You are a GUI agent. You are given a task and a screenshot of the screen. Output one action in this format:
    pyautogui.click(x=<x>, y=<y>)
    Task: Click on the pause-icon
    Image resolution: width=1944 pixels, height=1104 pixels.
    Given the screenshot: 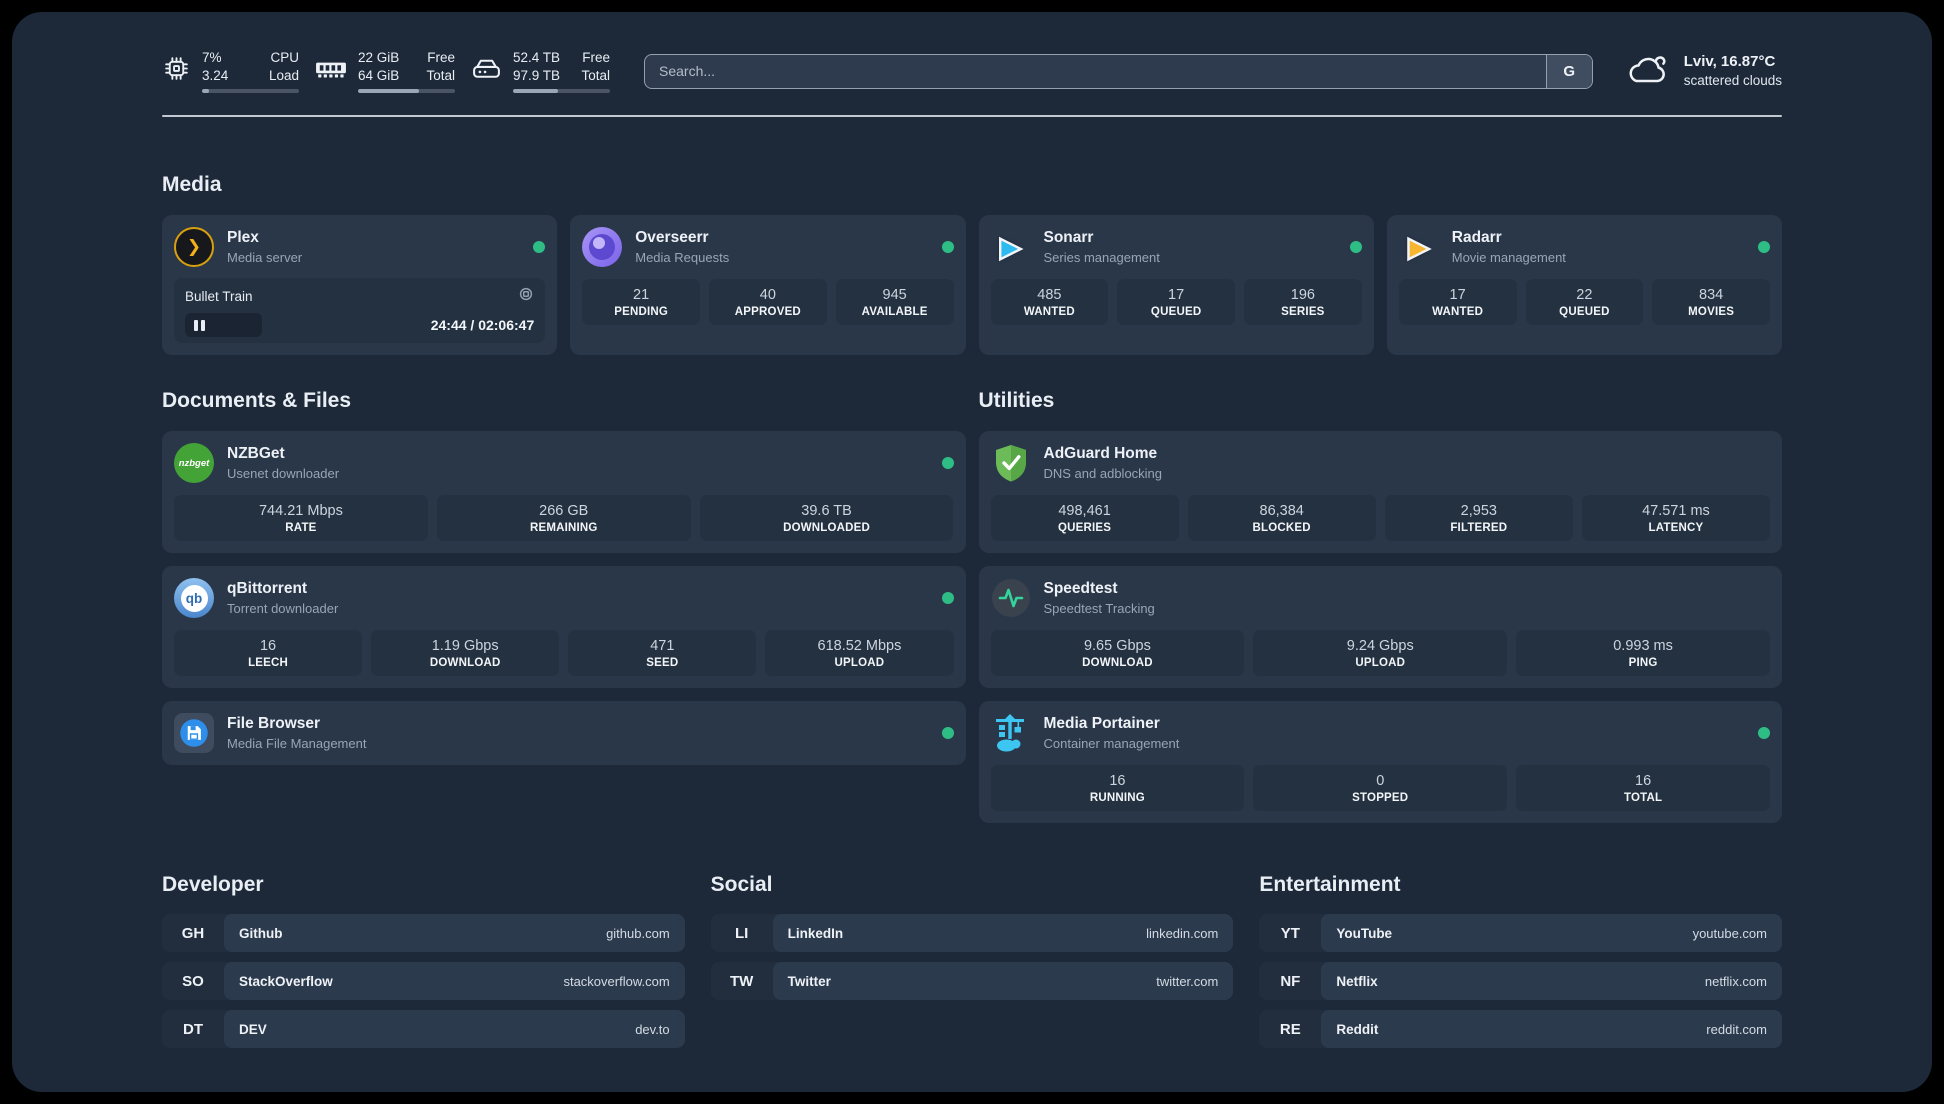 What is the action you would take?
    pyautogui.click(x=199, y=325)
    